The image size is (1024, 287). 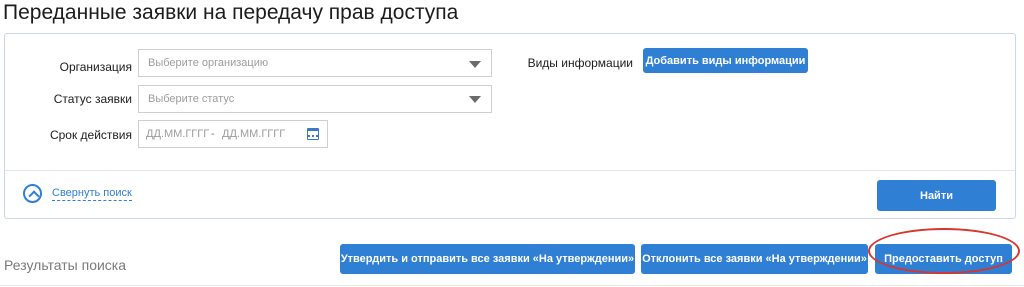 I want to click on organization-placeholder: Выберите организацию, so click(x=208, y=63).